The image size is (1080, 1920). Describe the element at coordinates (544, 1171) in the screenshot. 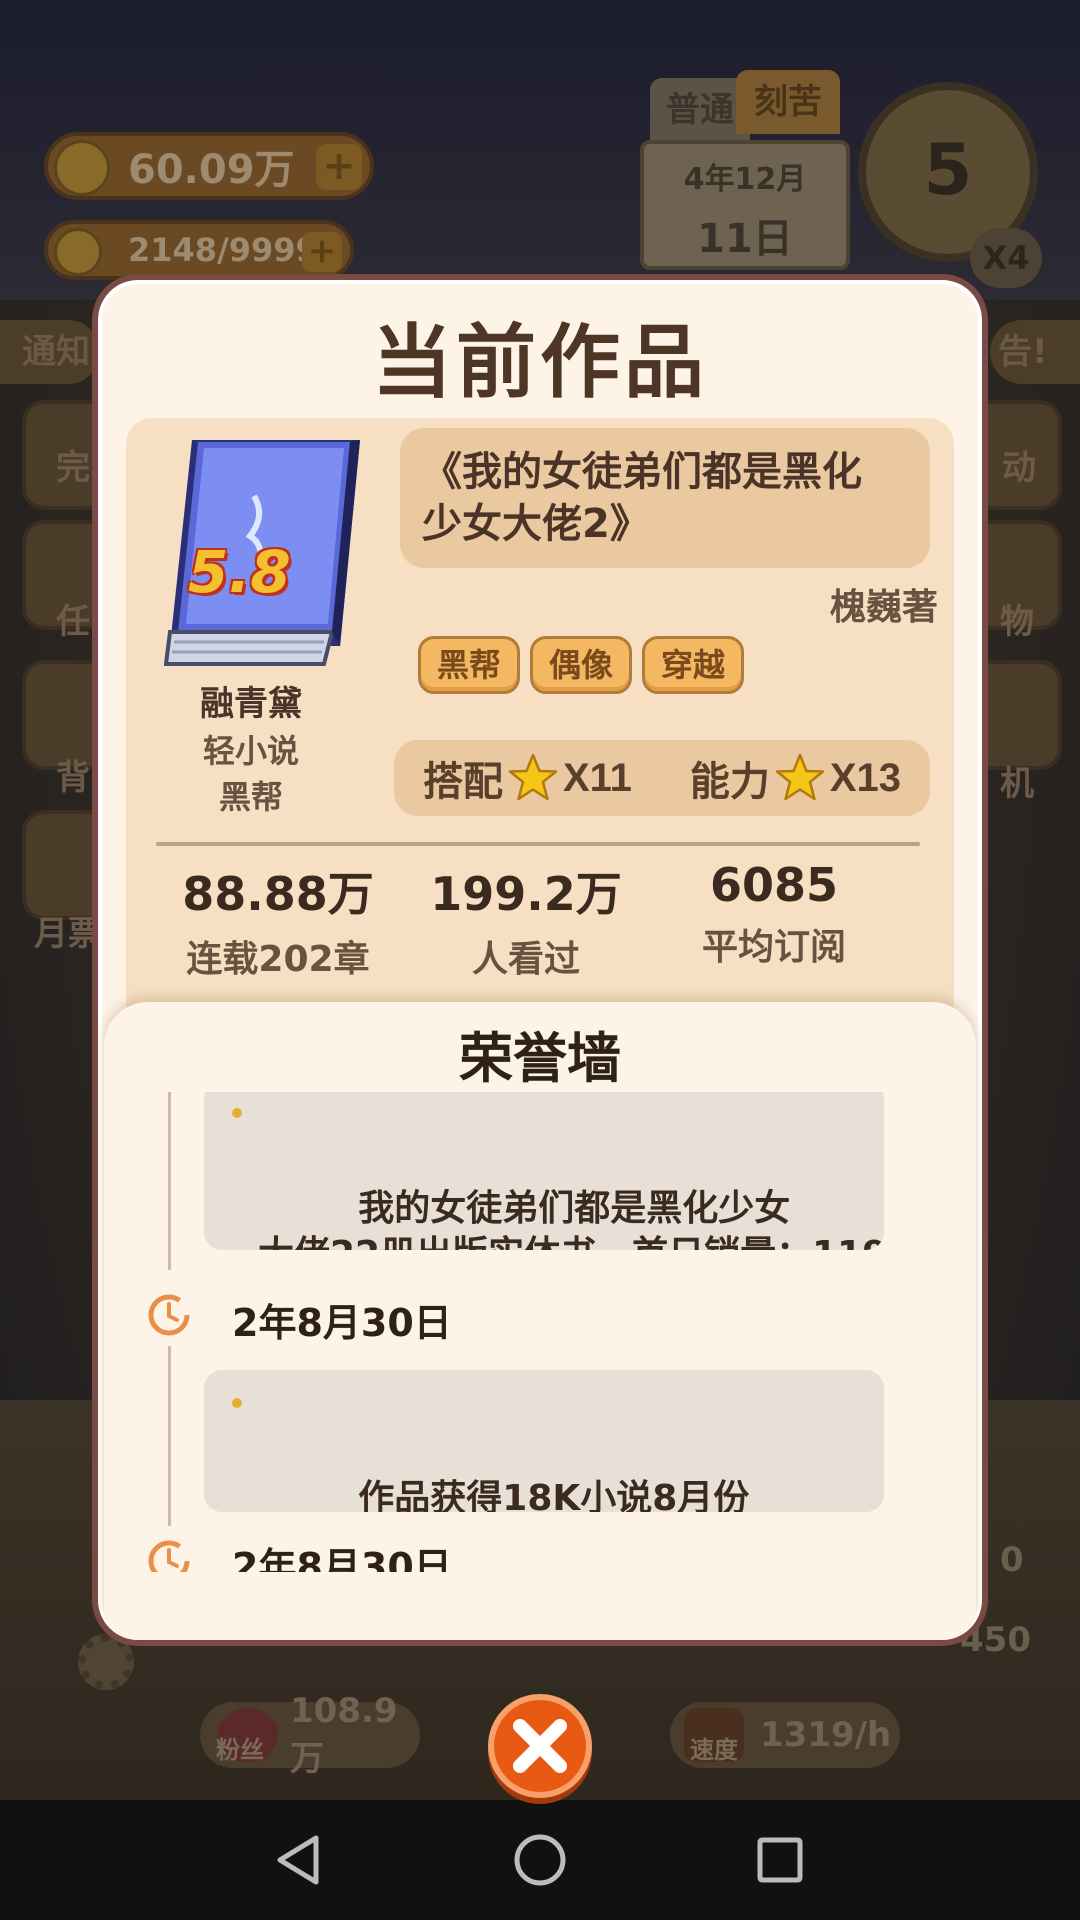

I see `honor-entry-card: 我的女徒弟们都是黑化少女 大佬22册出版实体书，首日销量：11992` at that location.